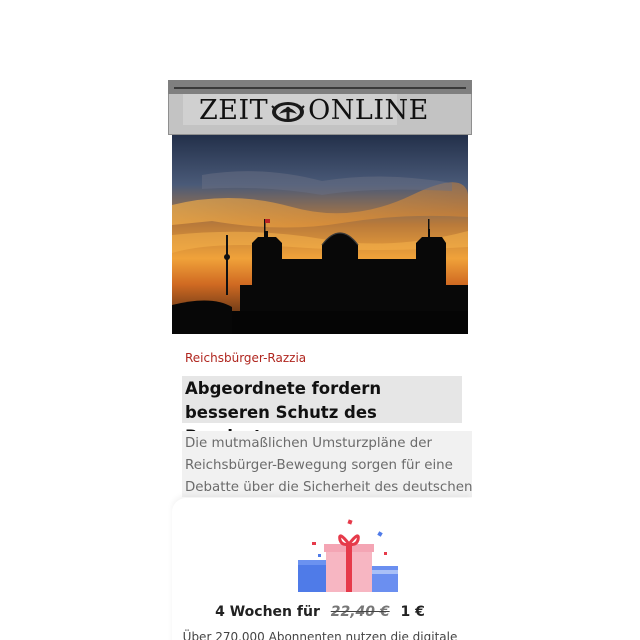  What do you see at coordinates (234, 110) in the screenshot?
I see `logo-text-left: ZEIT` at bounding box center [234, 110].